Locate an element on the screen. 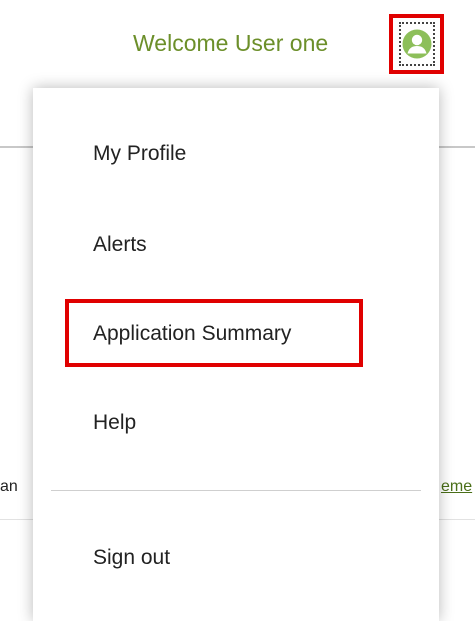 Image resolution: width=475 pixels, height=621 pixels. menu-item-application-summary: Application Summary is located at coordinates (192, 334).